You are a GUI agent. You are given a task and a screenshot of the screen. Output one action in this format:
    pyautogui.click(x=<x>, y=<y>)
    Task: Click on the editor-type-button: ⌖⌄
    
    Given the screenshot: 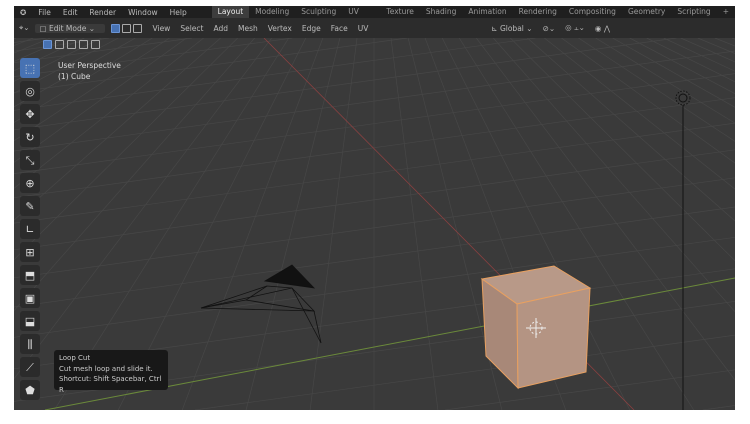 What is the action you would take?
    pyautogui.click(x=24, y=28)
    